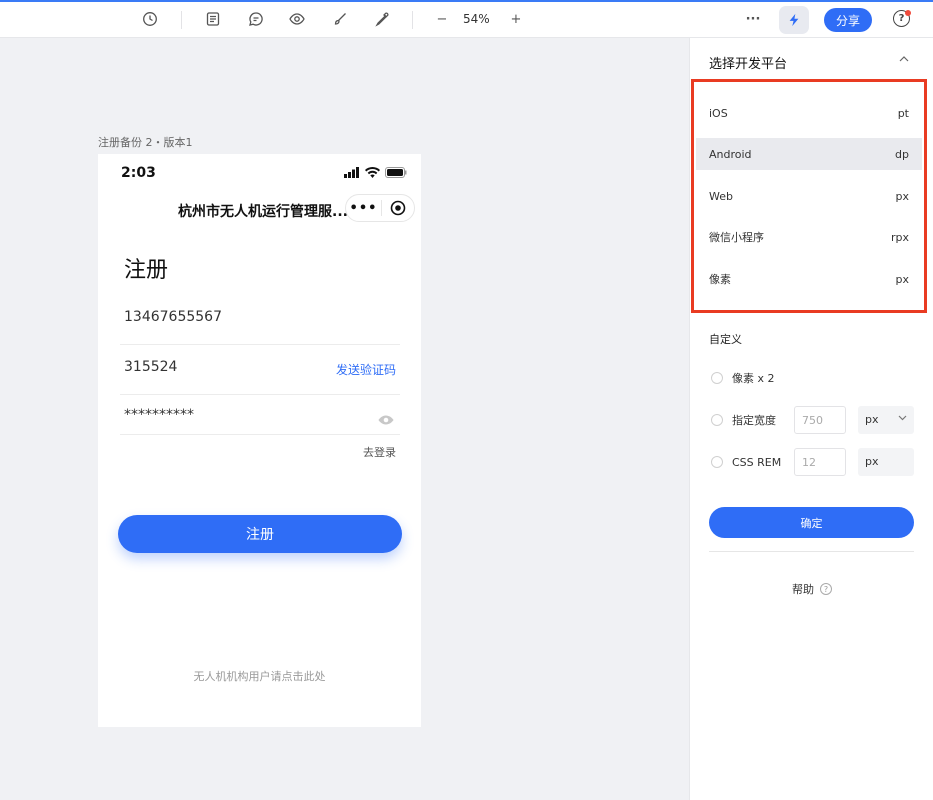 Image resolution: width=933 pixels, height=800 pixels. Describe the element at coordinates (173, 317) in the screenshot. I see `phone-value: 13467655567` at that location.